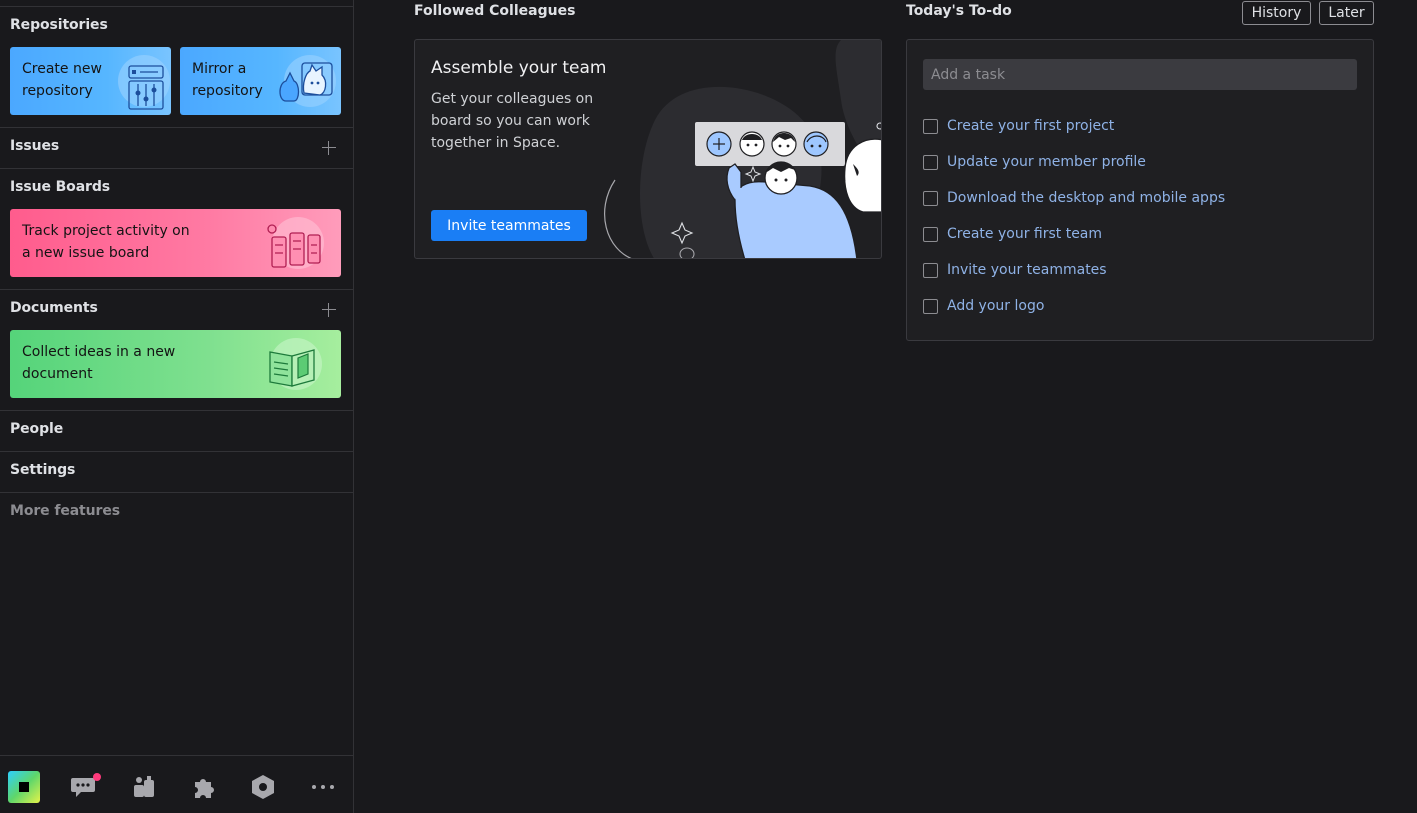 The height and width of the screenshot is (813, 1417). What do you see at coordinates (1346, 13) in the screenshot?
I see `later-button: Later` at bounding box center [1346, 13].